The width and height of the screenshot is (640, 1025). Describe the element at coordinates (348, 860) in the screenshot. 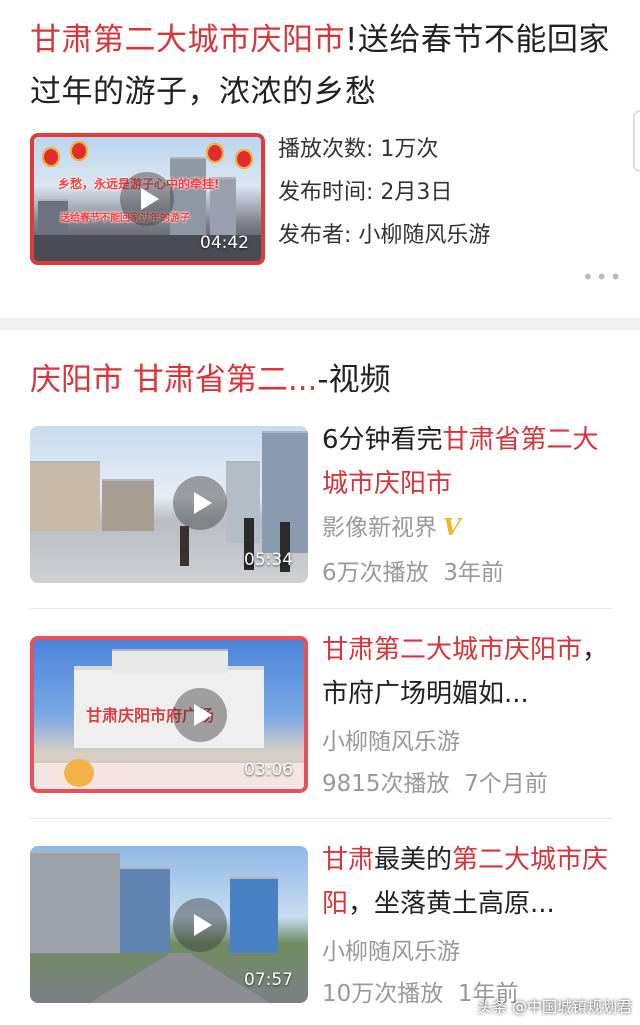

I see `title-highlight: 甘肃` at that location.